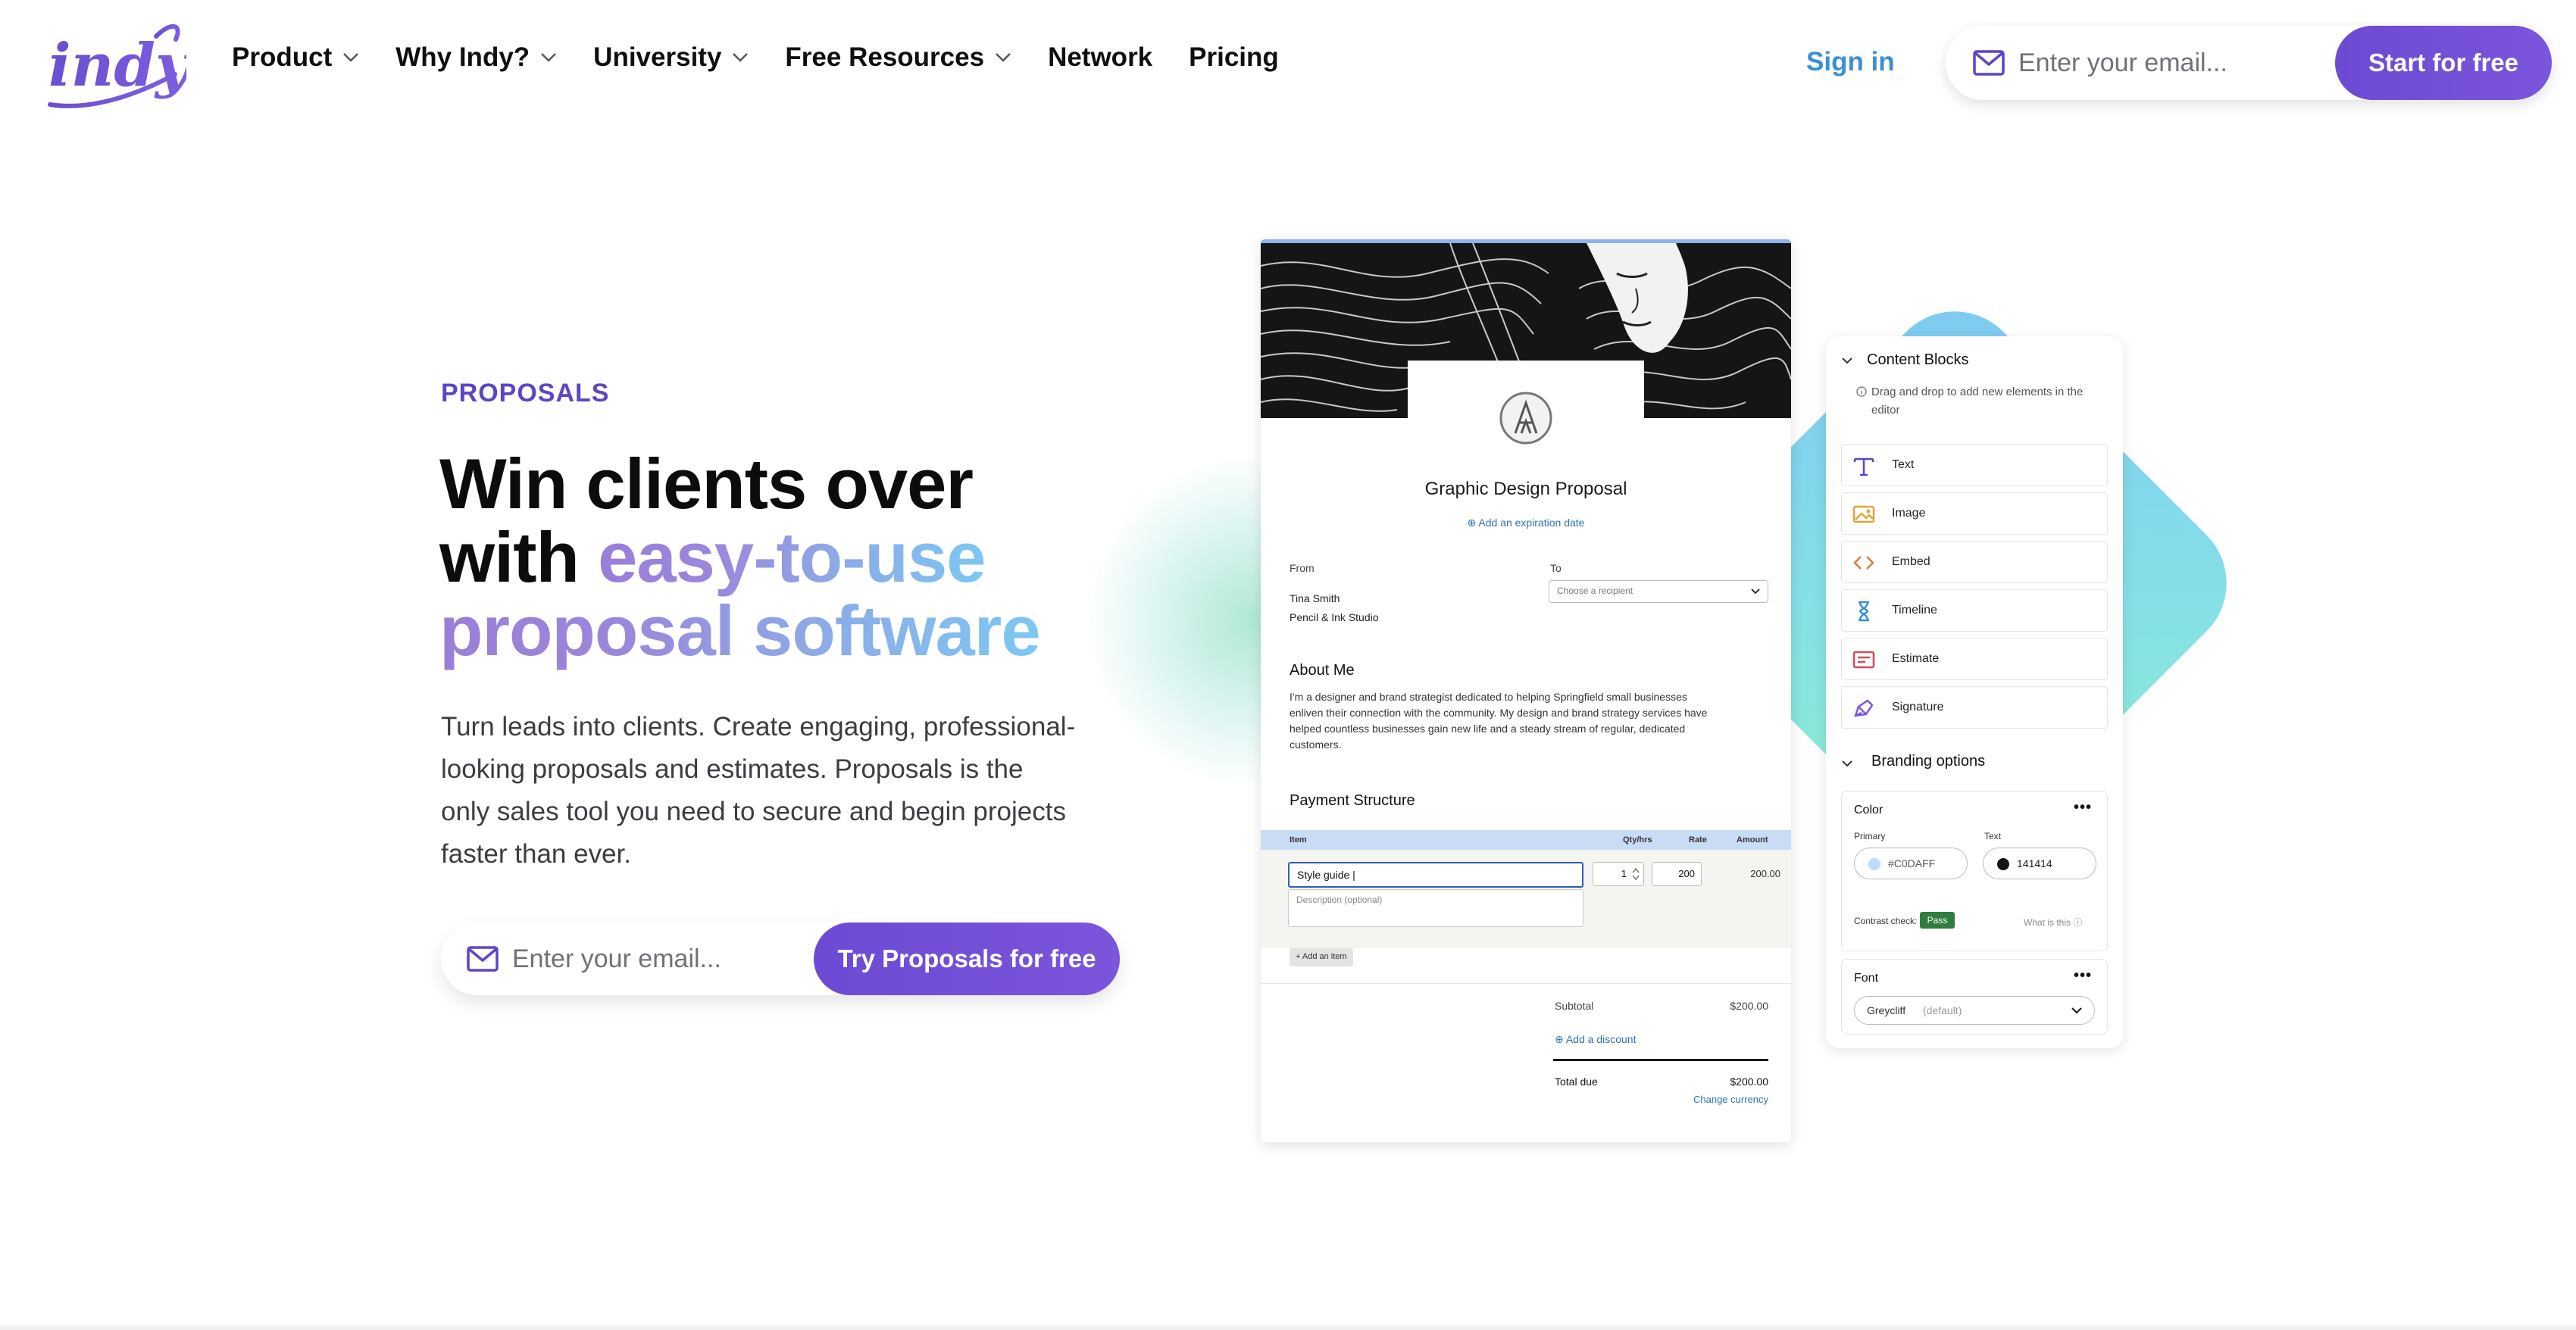  Describe the element at coordinates (1596, 1039) in the screenshot. I see `add-discount-link: ⊕ Add a discount` at that location.